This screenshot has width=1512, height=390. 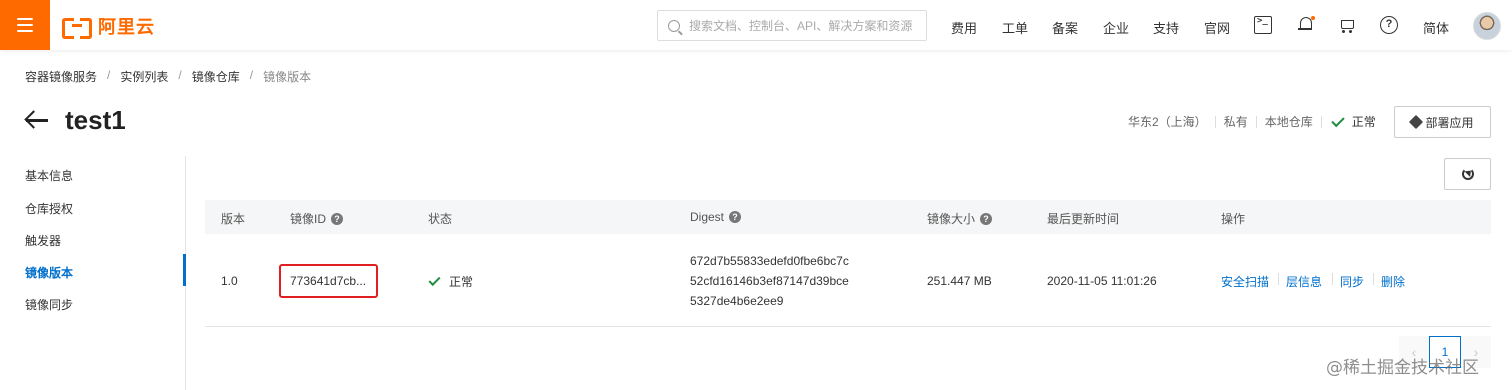 What do you see at coordinates (184, 270) in the screenshot?
I see `sidenav-active-indicator` at bounding box center [184, 270].